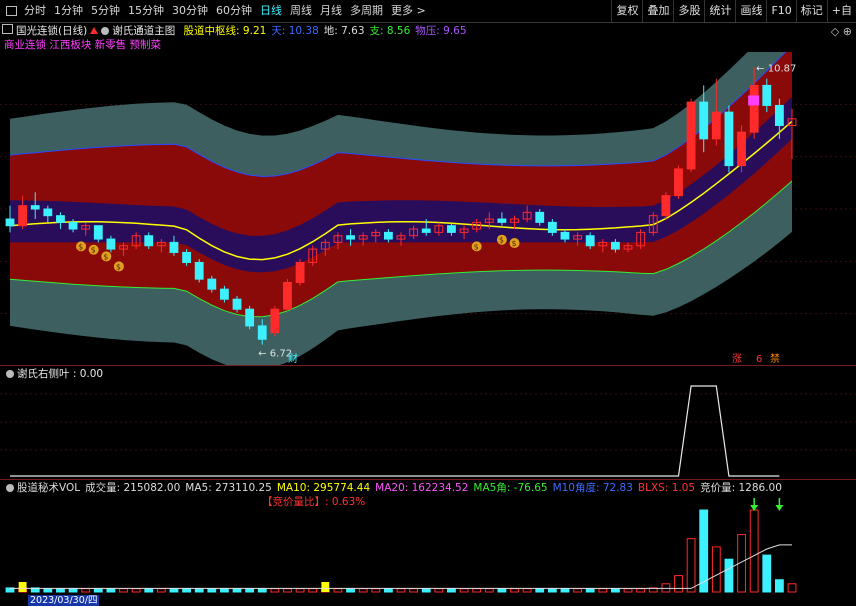 This screenshot has height=606, width=856. Describe the element at coordinates (626, 11) in the screenshot. I see `tool-button-0: 复权` at that location.